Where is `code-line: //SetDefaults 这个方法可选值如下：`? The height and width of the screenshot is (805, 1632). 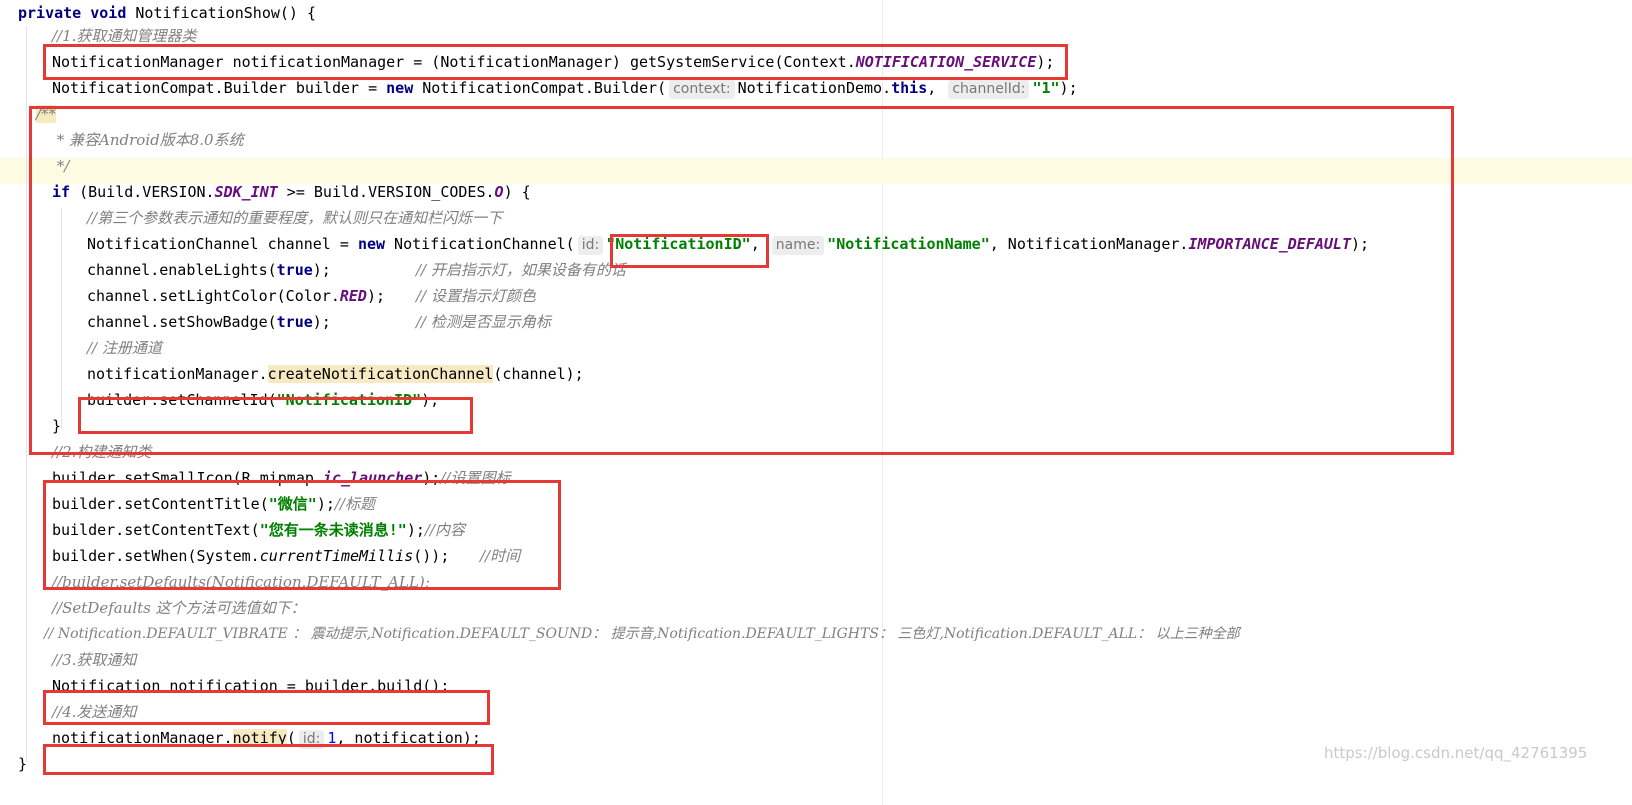 code-line: //SetDefaults 这个方法可选值如下： is located at coordinates (179, 608).